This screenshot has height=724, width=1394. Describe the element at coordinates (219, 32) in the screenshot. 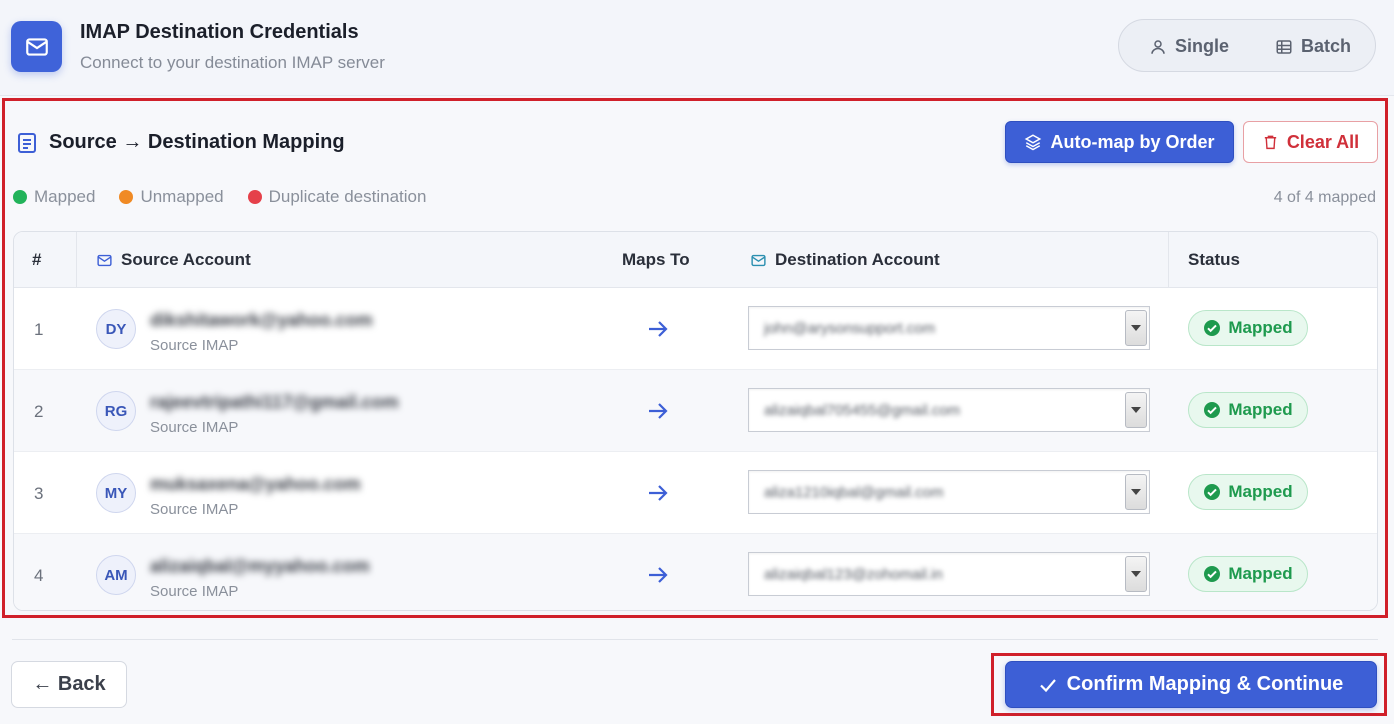

I see `page-title: IMAP Destination Credentials` at that location.